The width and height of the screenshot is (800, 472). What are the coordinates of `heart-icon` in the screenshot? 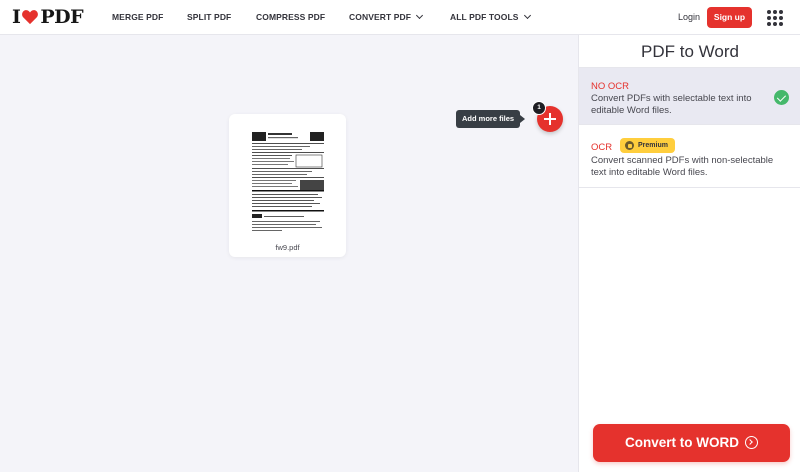 It's located at (30, 17).